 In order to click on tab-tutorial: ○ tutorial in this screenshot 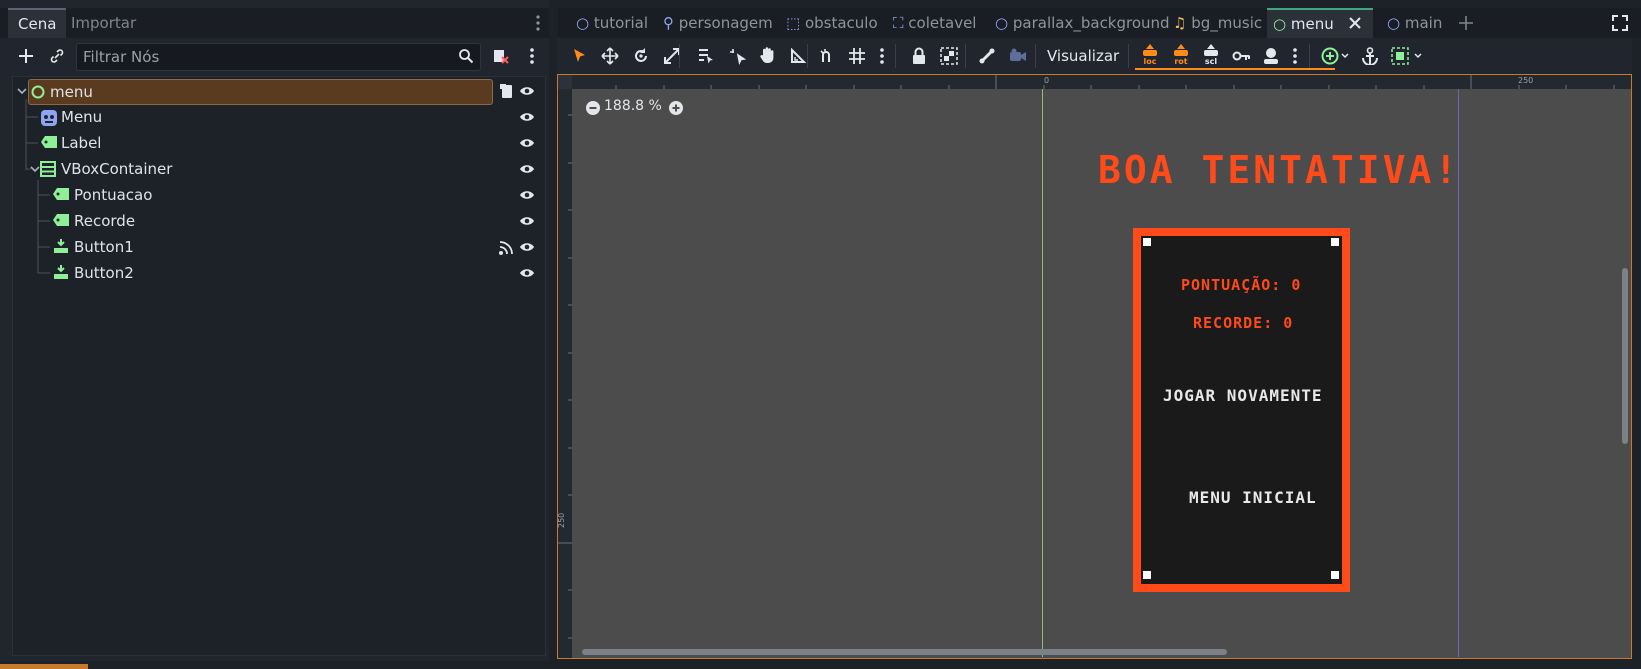, I will do `click(612, 23)`.